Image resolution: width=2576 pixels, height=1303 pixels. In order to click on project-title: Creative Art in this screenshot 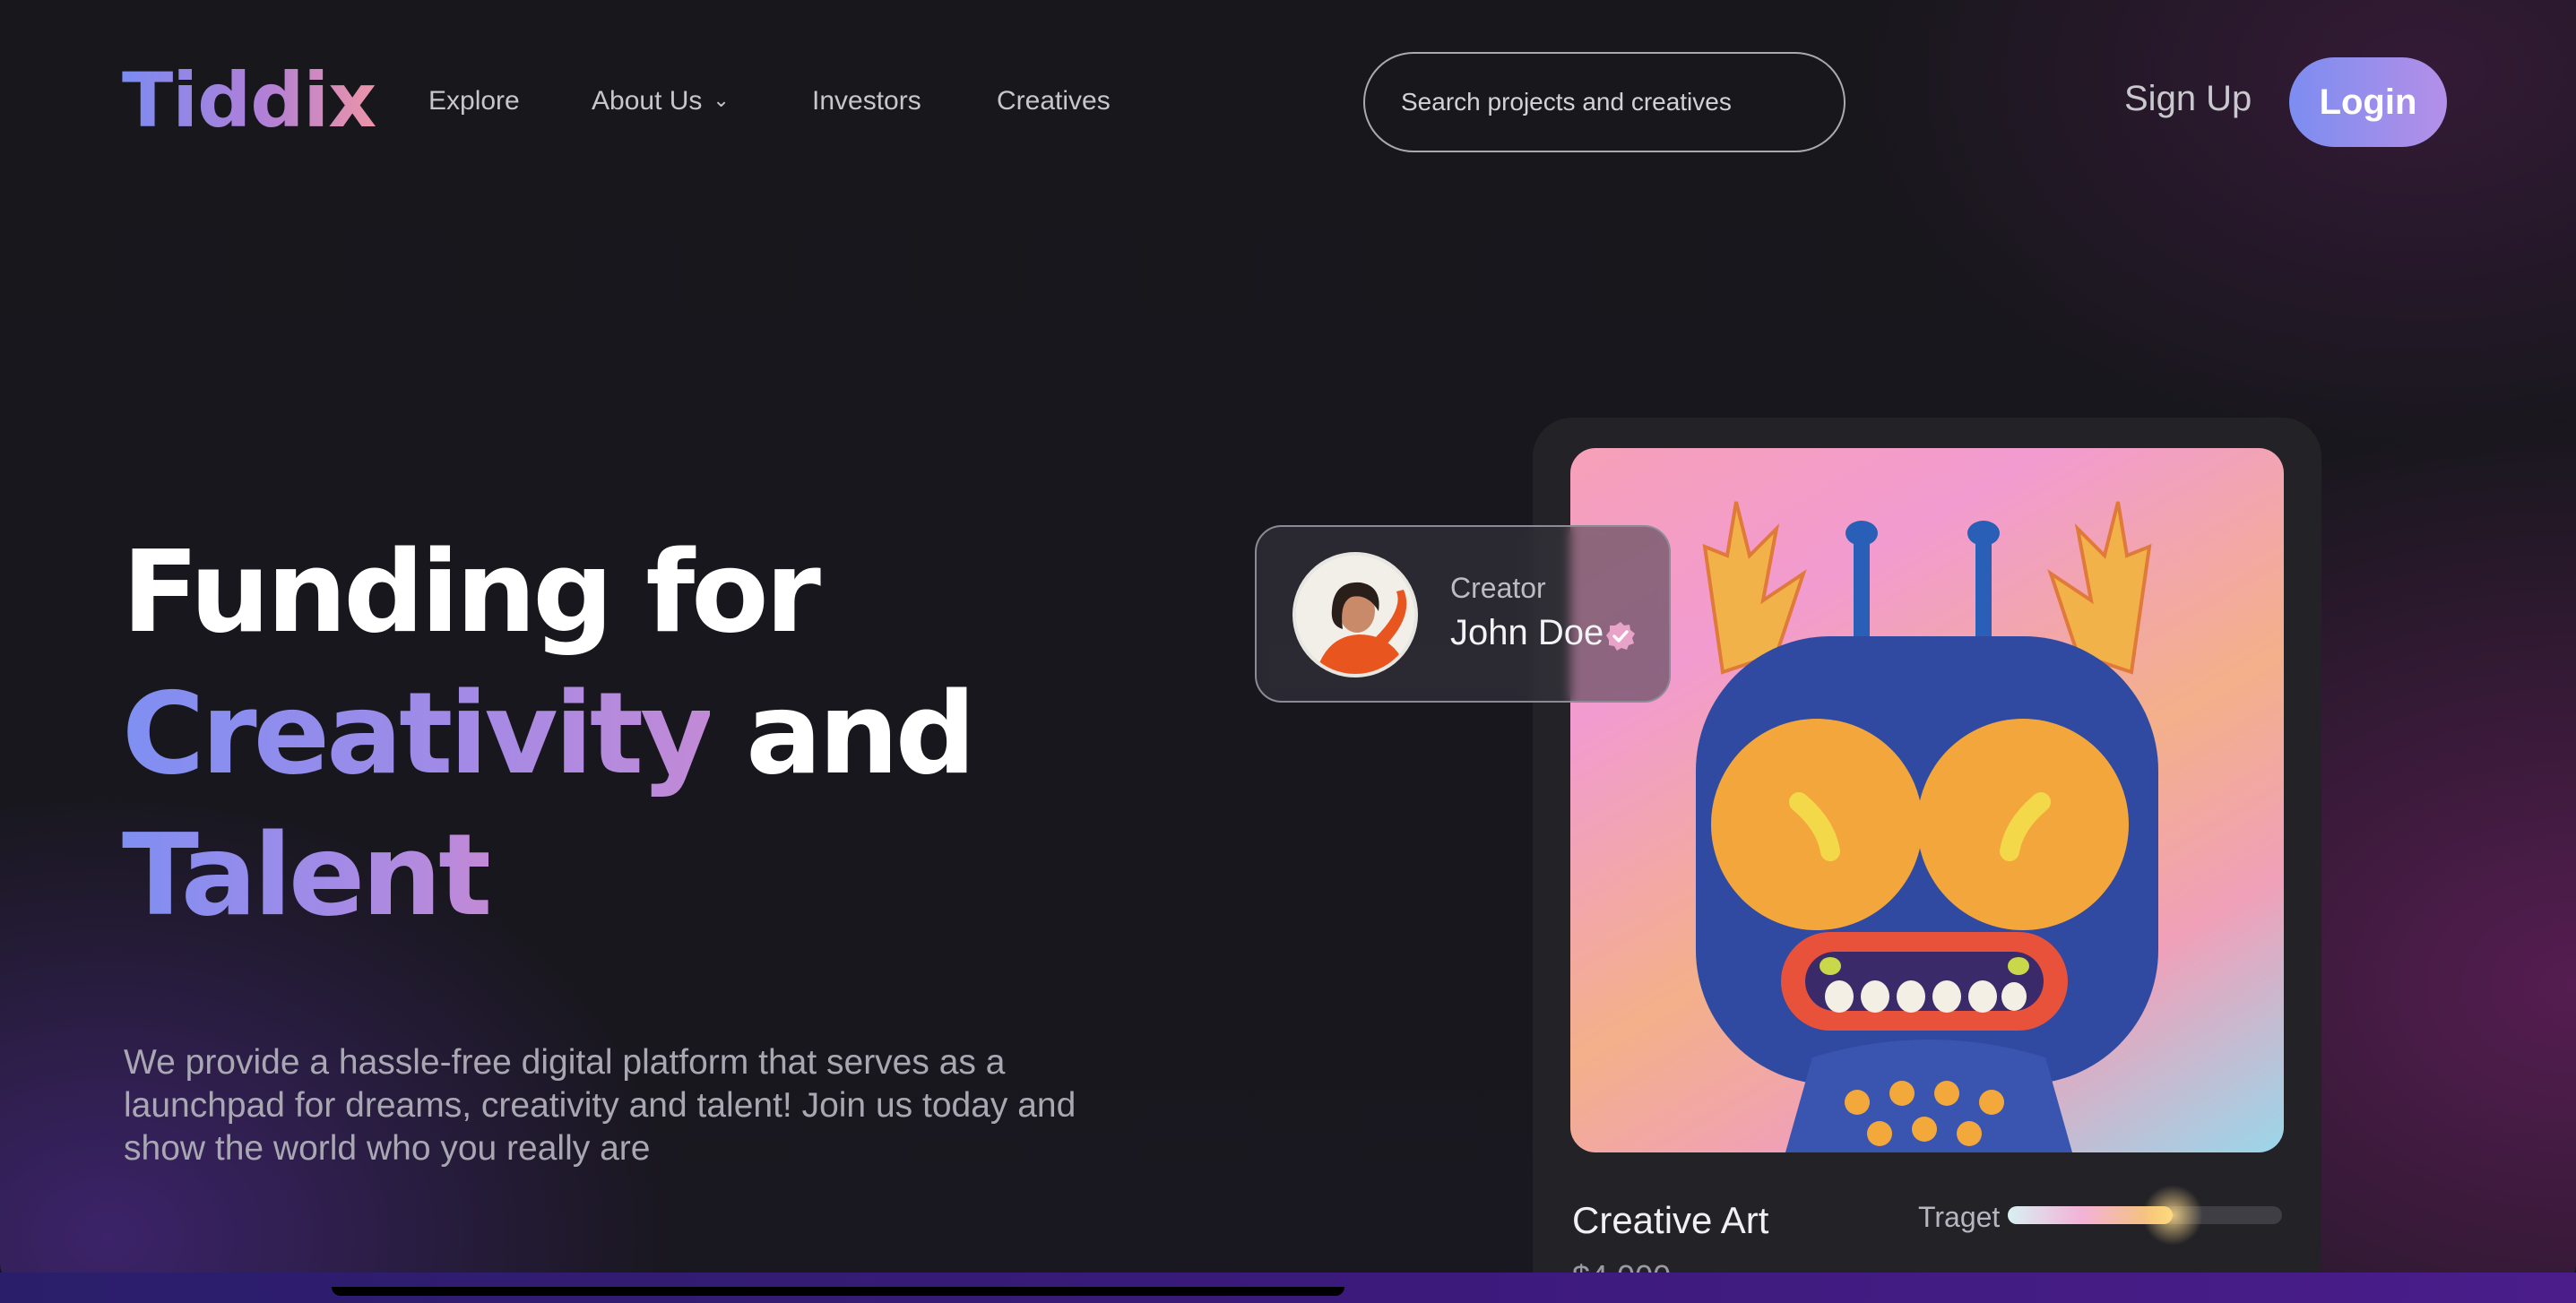, I will do `click(1670, 1220)`.